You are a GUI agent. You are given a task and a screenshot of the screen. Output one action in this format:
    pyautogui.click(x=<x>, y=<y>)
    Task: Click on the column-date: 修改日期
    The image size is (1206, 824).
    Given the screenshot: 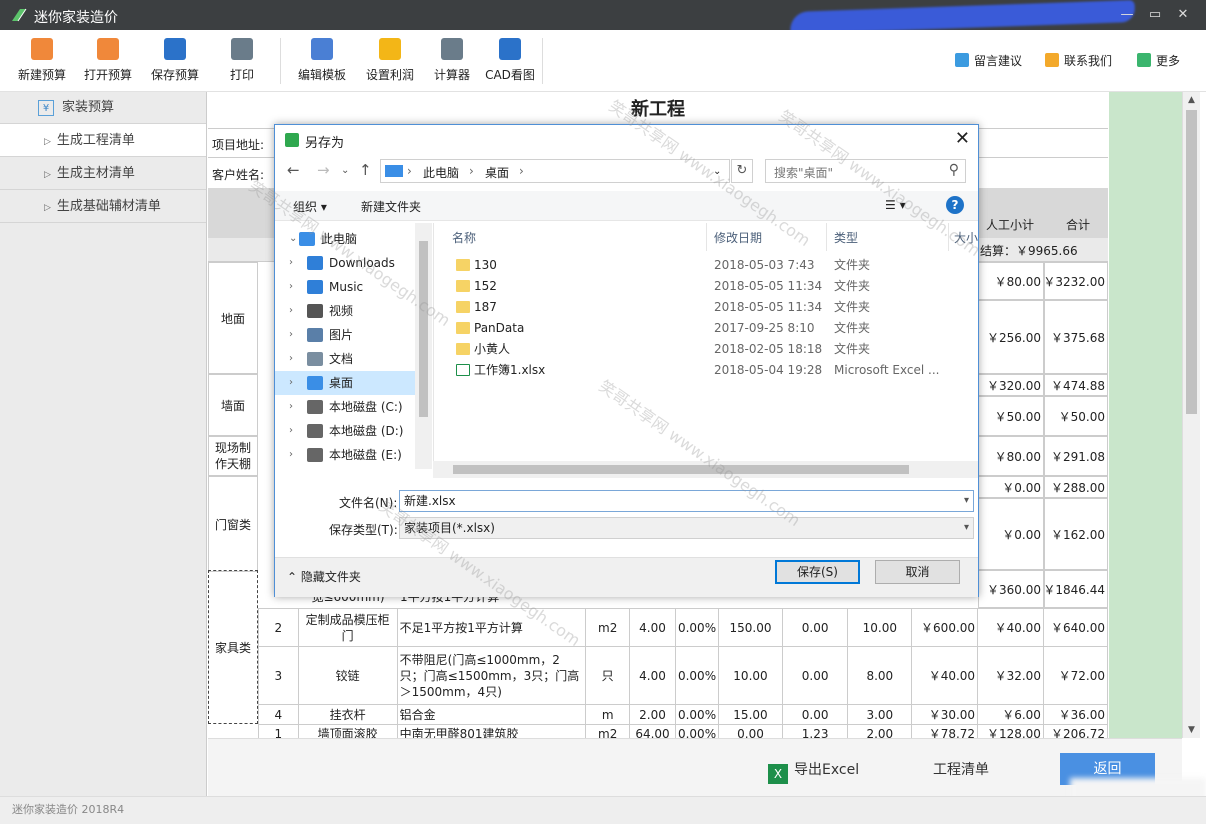 What is the action you would take?
    pyautogui.click(x=738, y=237)
    